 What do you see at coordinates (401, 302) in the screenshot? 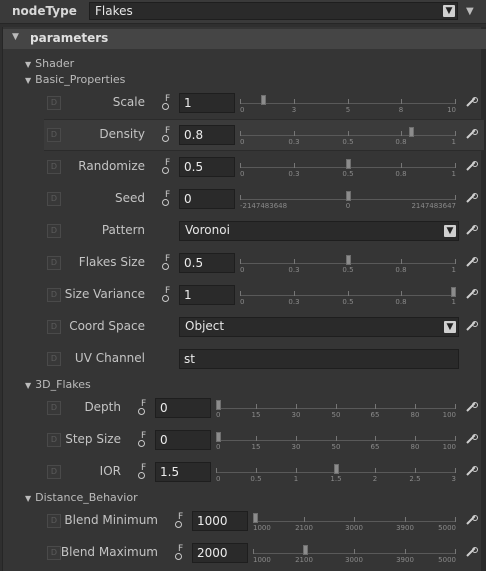
I see `slider-tick-label: 0.8` at bounding box center [401, 302].